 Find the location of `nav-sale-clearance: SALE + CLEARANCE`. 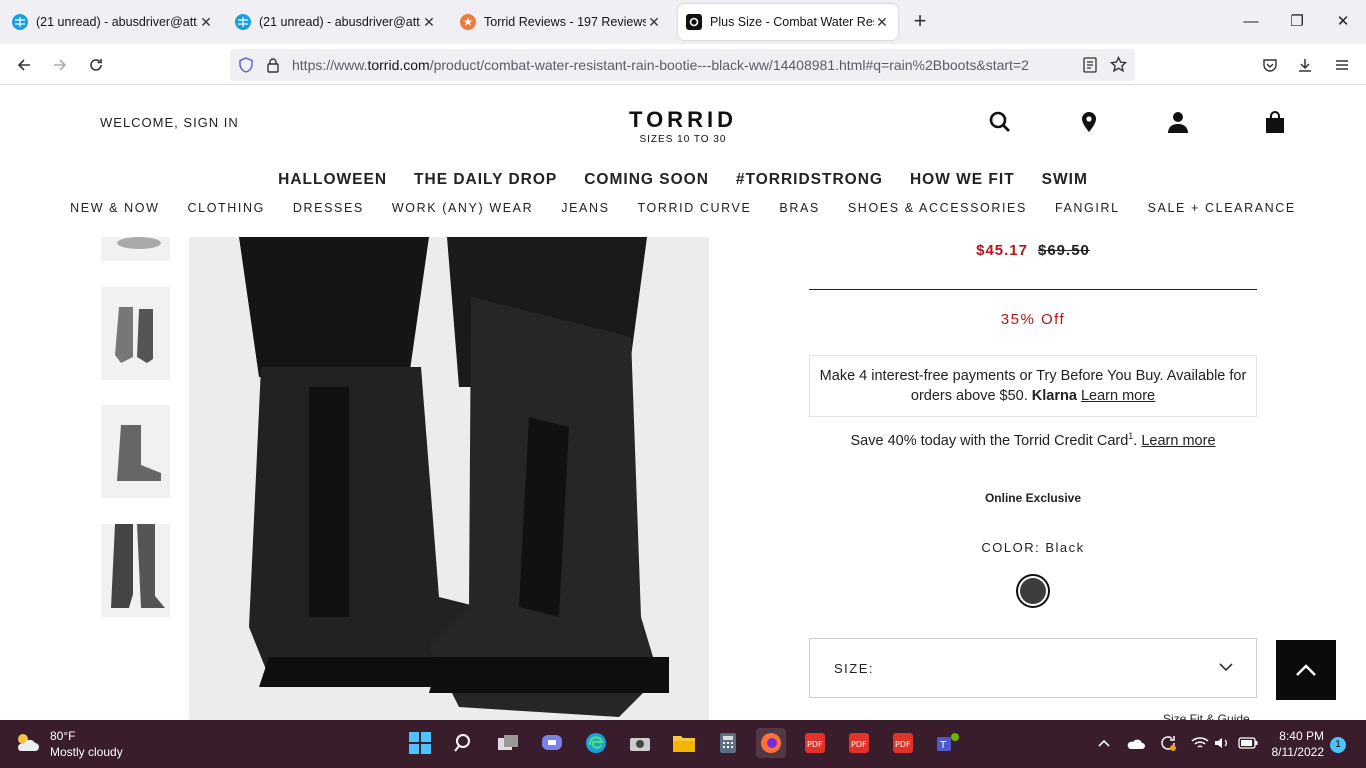

nav-sale-clearance: SALE + CLEARANCE is located at coordinates (1222, 208).